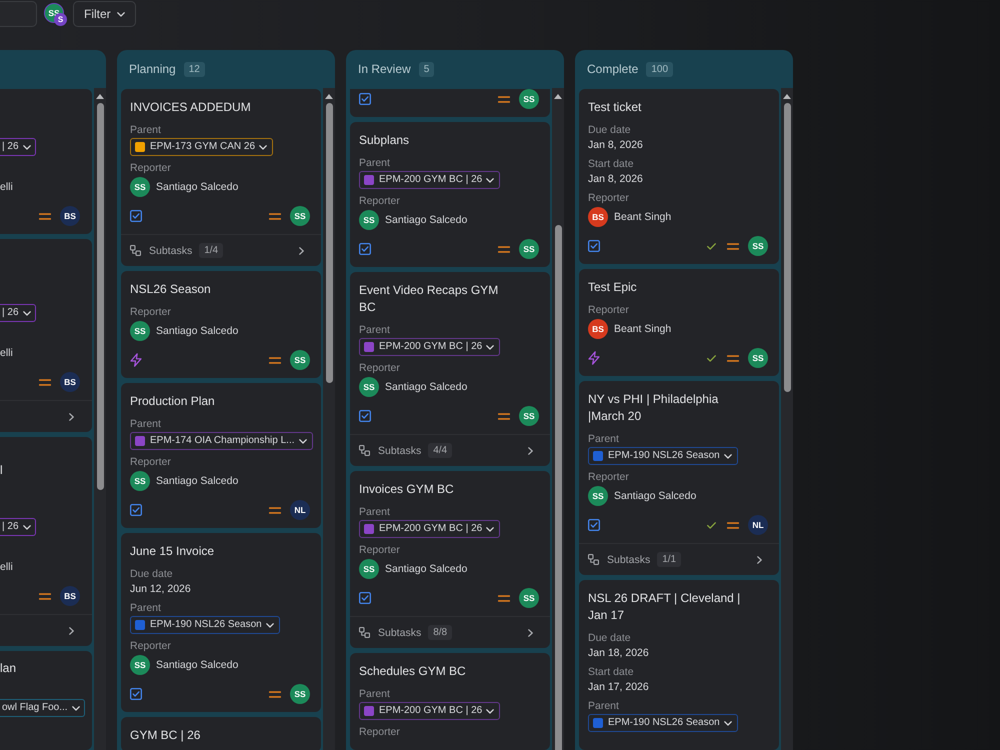  Describe the element at coordinates (450, 369) in the screenshot. I see `task-card: Event Video Recaps GYM BC Parent EPM-200 GYM BC | 26 Reporter SS Santiago Salcedo SS Subtasks 4/4` at that location.